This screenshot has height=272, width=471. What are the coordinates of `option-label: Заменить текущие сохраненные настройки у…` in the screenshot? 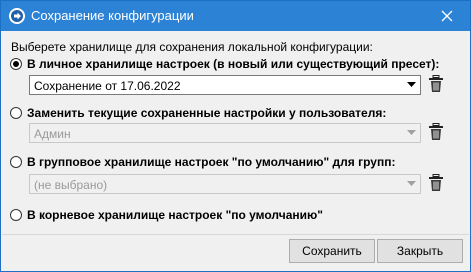 It's located at (207, 113).